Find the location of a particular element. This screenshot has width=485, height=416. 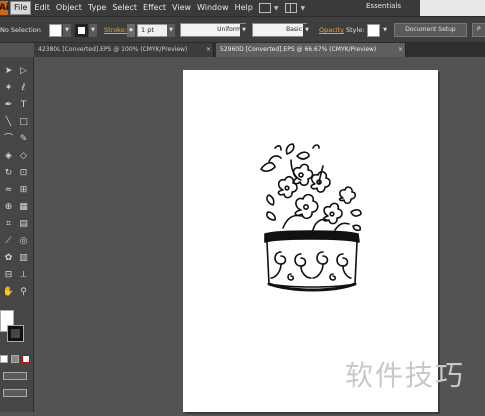

preferences-button: P is located at coordinates (478, 30).